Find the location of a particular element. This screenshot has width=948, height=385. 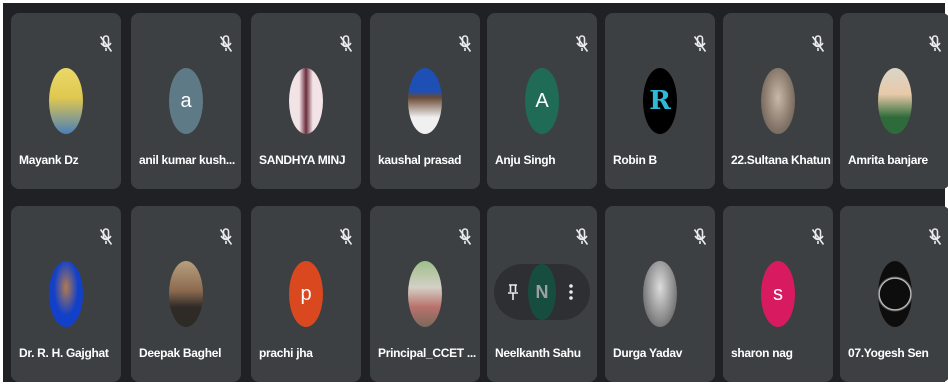

avatar: R is located at coordinates (660, 101).